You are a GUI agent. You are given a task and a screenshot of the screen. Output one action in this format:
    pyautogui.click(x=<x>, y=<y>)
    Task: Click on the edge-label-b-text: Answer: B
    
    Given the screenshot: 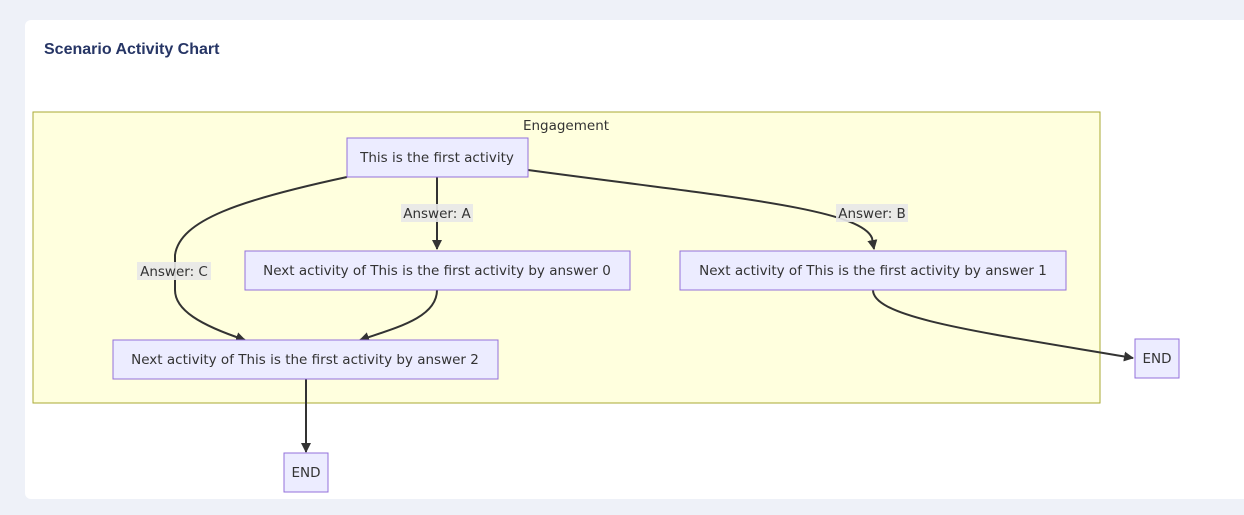 What is the action you would take?
    pyautogui.click(x=872, y=214)
    